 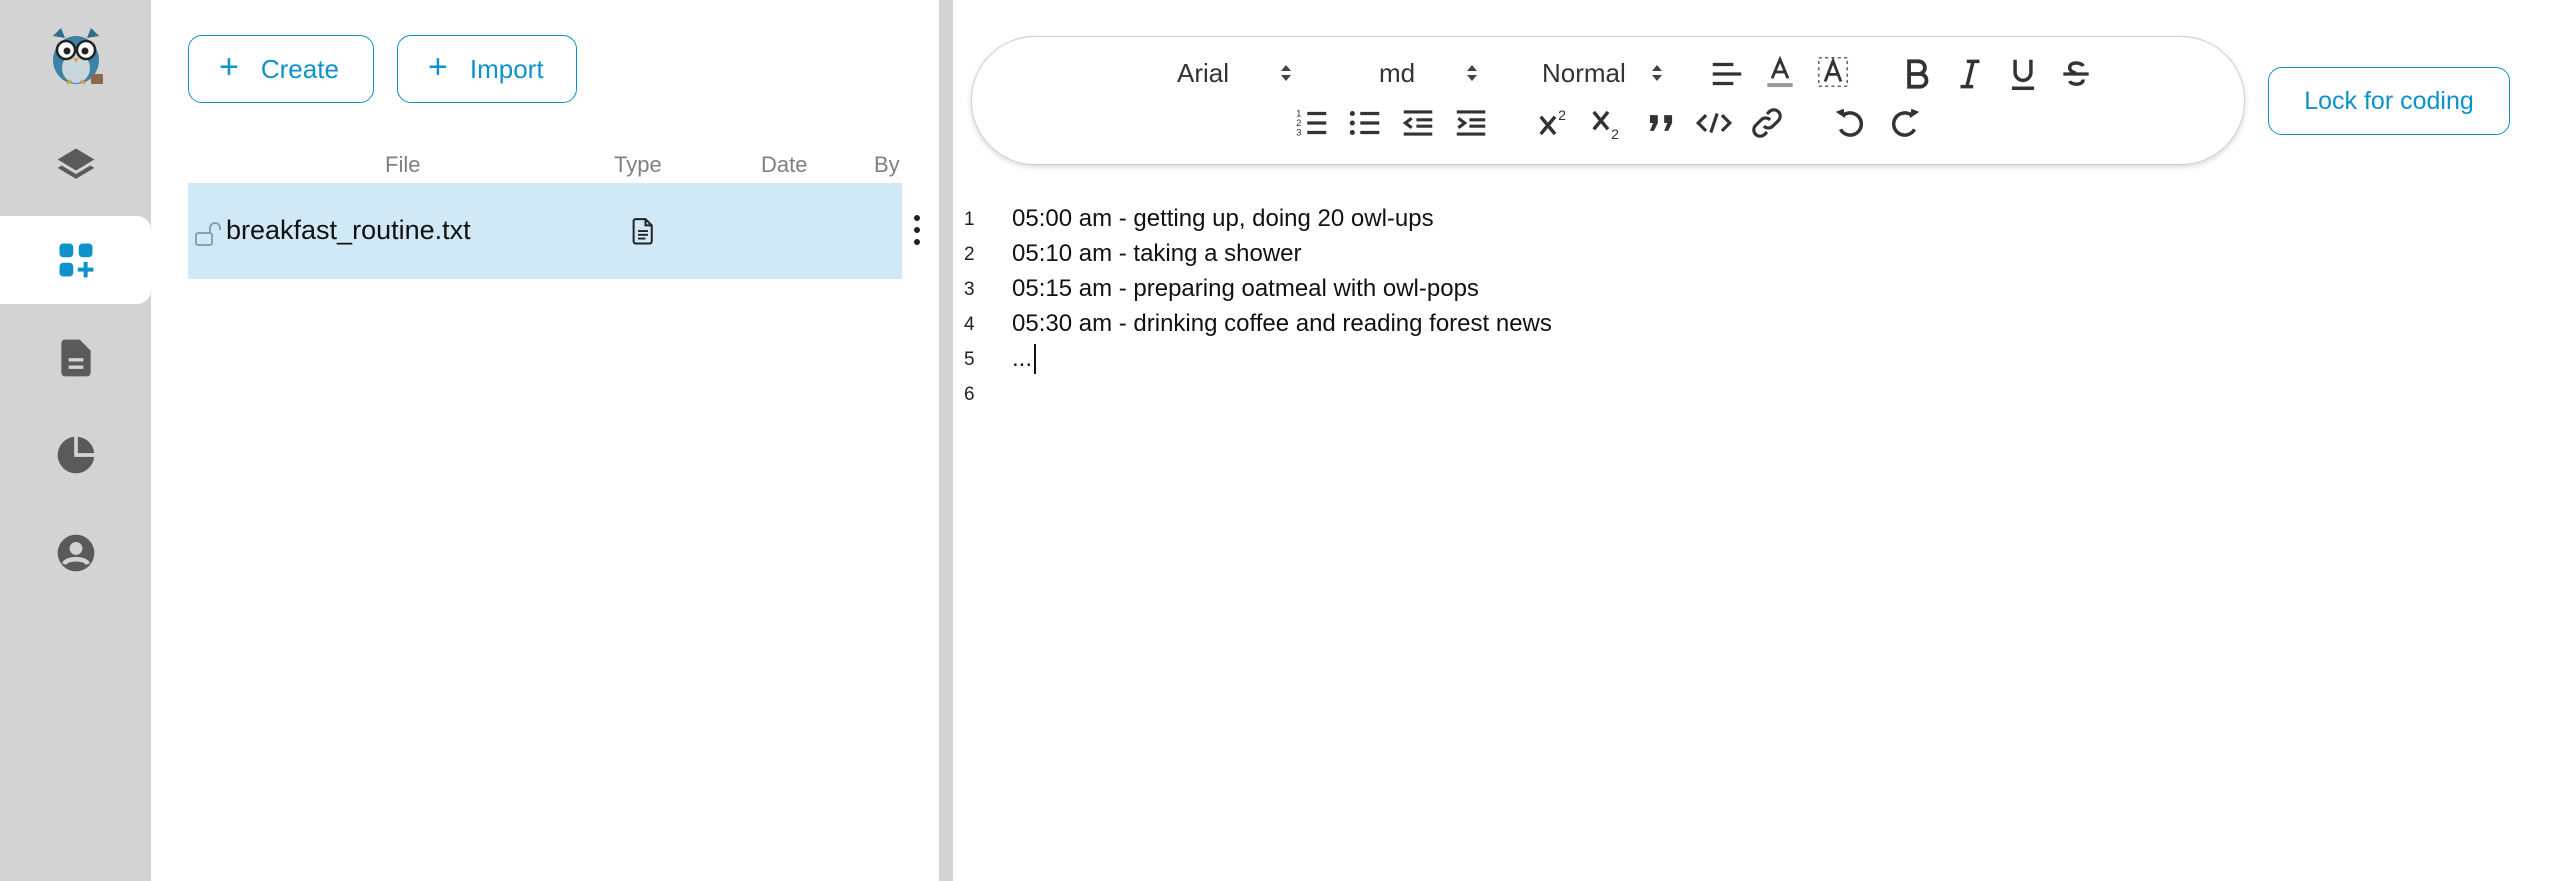 What do you see at coordinates (784, 165) in the screenshot?
I see `column-header-date: Date` at bounding box center [784, 165].